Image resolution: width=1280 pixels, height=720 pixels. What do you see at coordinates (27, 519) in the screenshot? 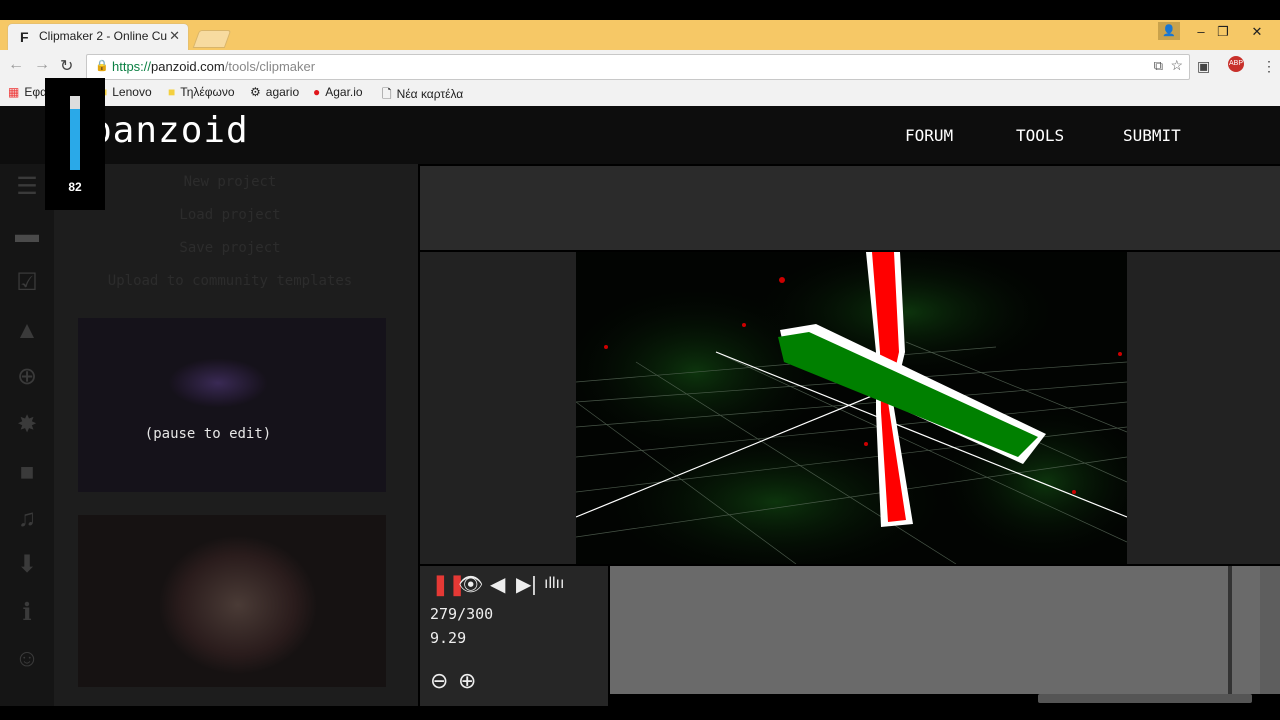
I see `music-icon: ♫` at bounding box center [27, 519].